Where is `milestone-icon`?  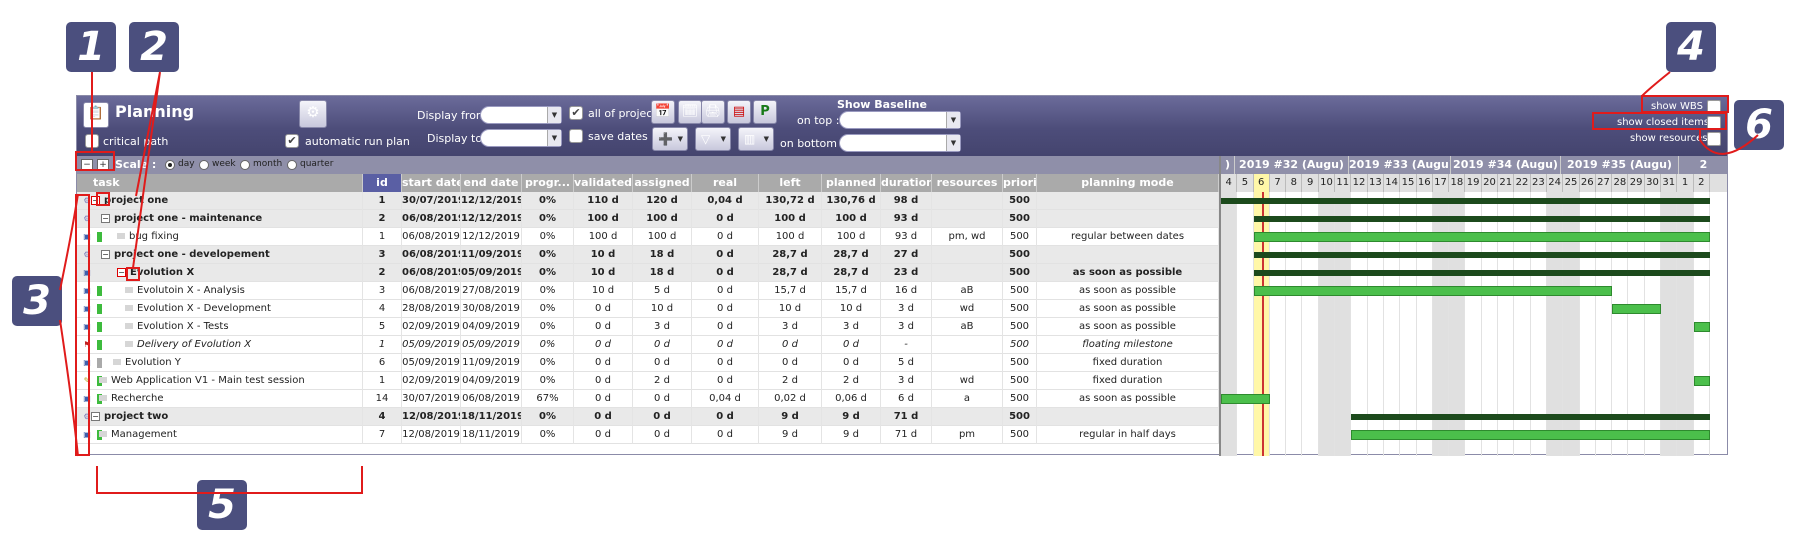 milestone-icon is located at coordinates (129, 344).